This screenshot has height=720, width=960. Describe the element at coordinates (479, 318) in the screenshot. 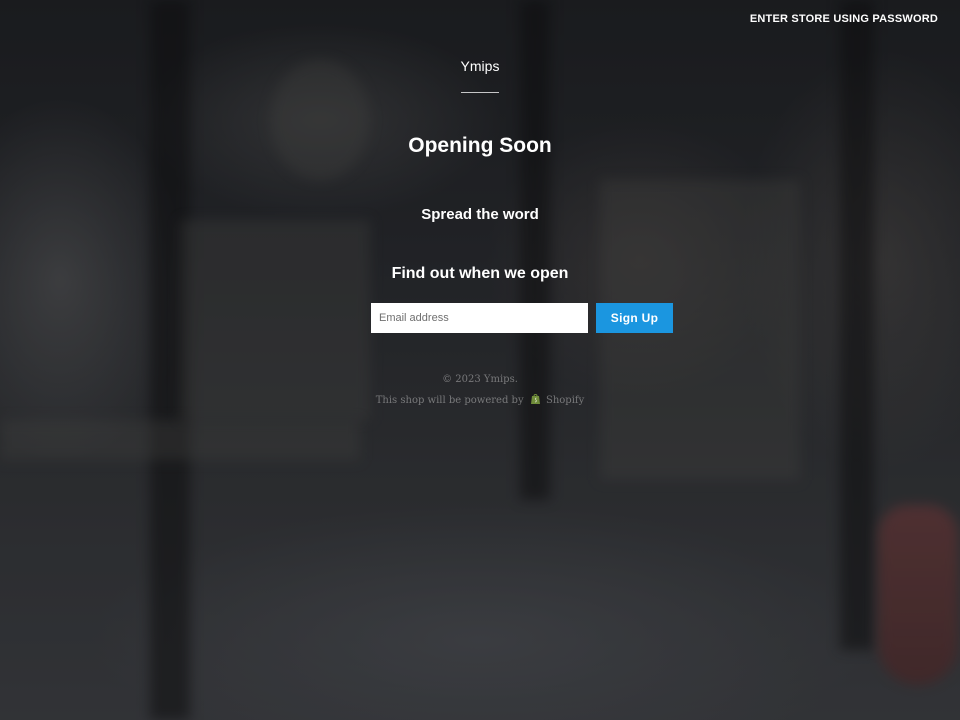

I see `email-input` at that location.